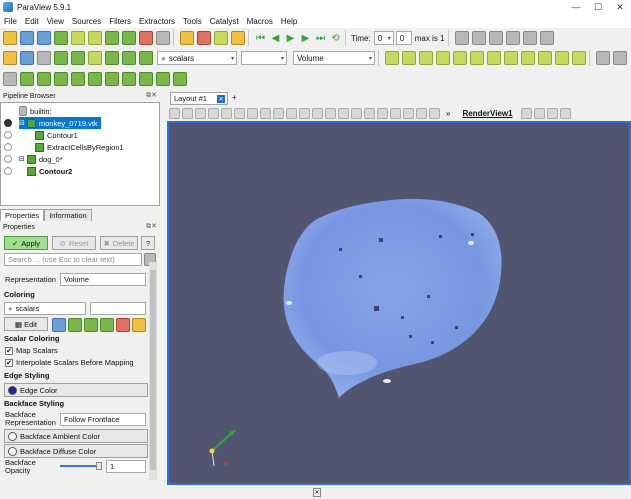 This screenshot has width=631, height=499. Describe the element at coordinates (74, 243) in the screenshot. I see `reset-button: ⊘ Reset` at that location.